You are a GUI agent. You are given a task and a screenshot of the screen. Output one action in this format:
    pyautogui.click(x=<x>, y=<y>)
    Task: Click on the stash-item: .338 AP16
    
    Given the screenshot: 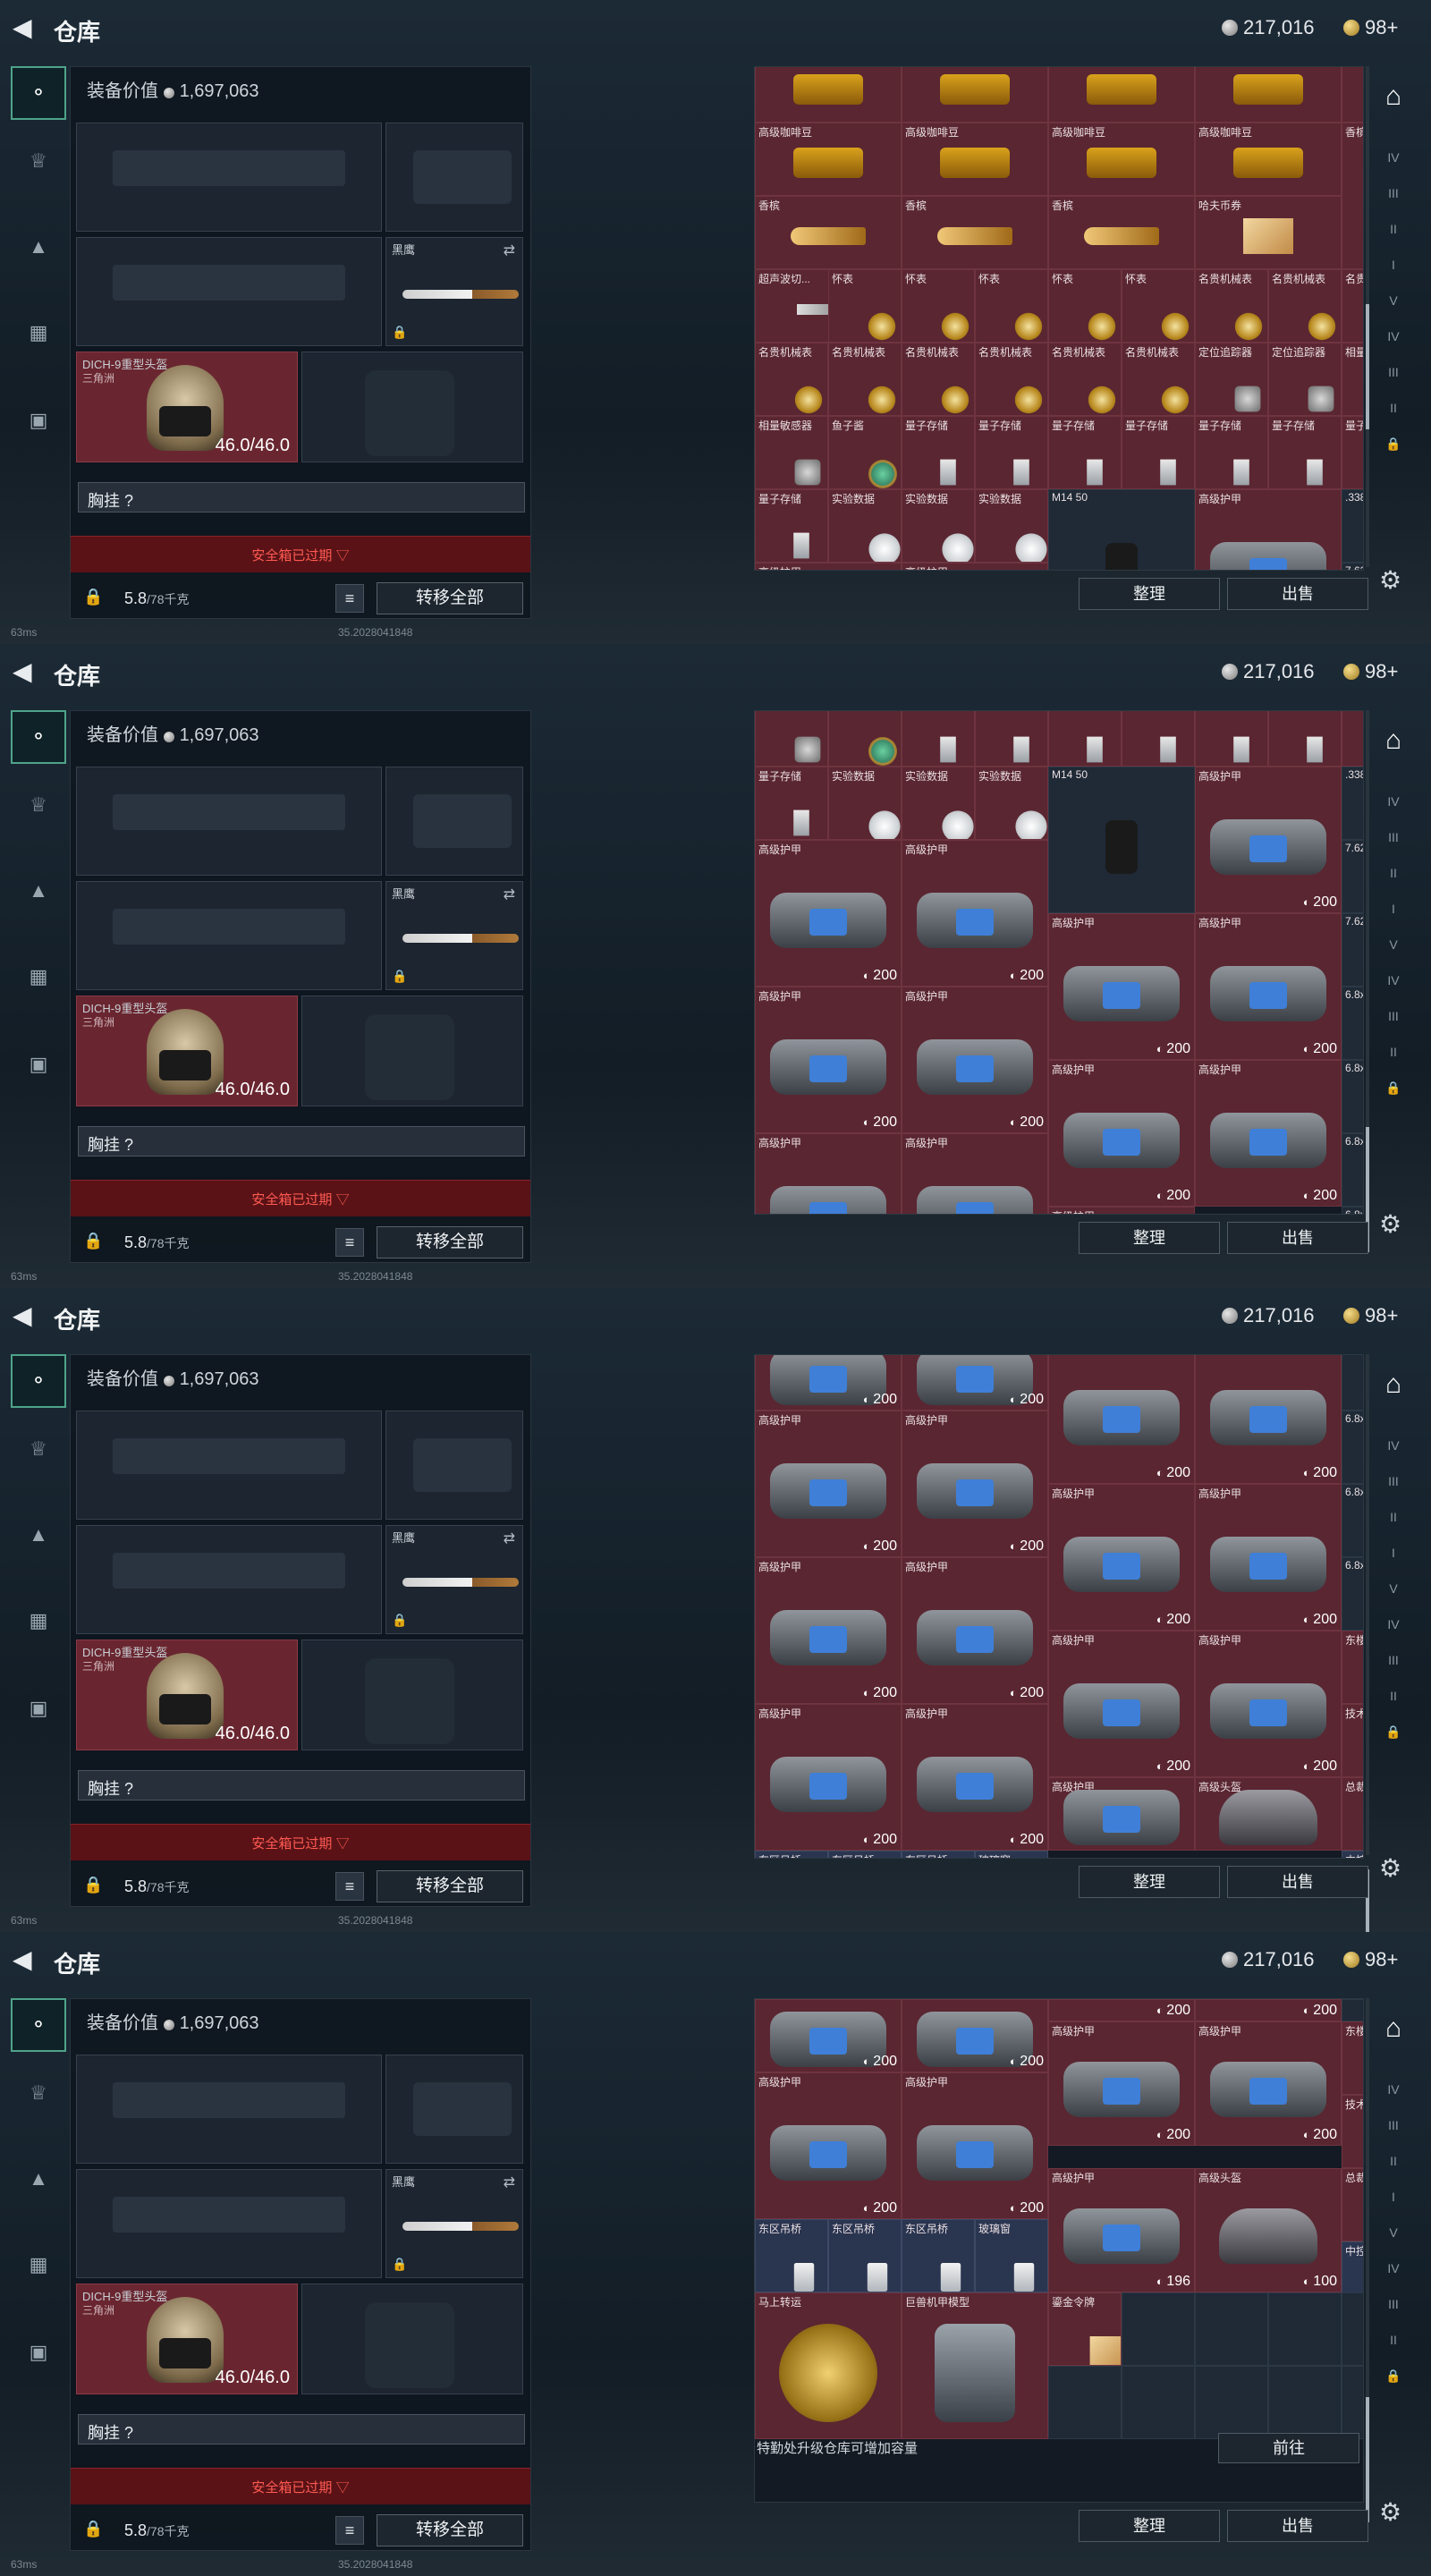 What is the action you would take?
    pyautogui.click(x=1353, y=803)
    